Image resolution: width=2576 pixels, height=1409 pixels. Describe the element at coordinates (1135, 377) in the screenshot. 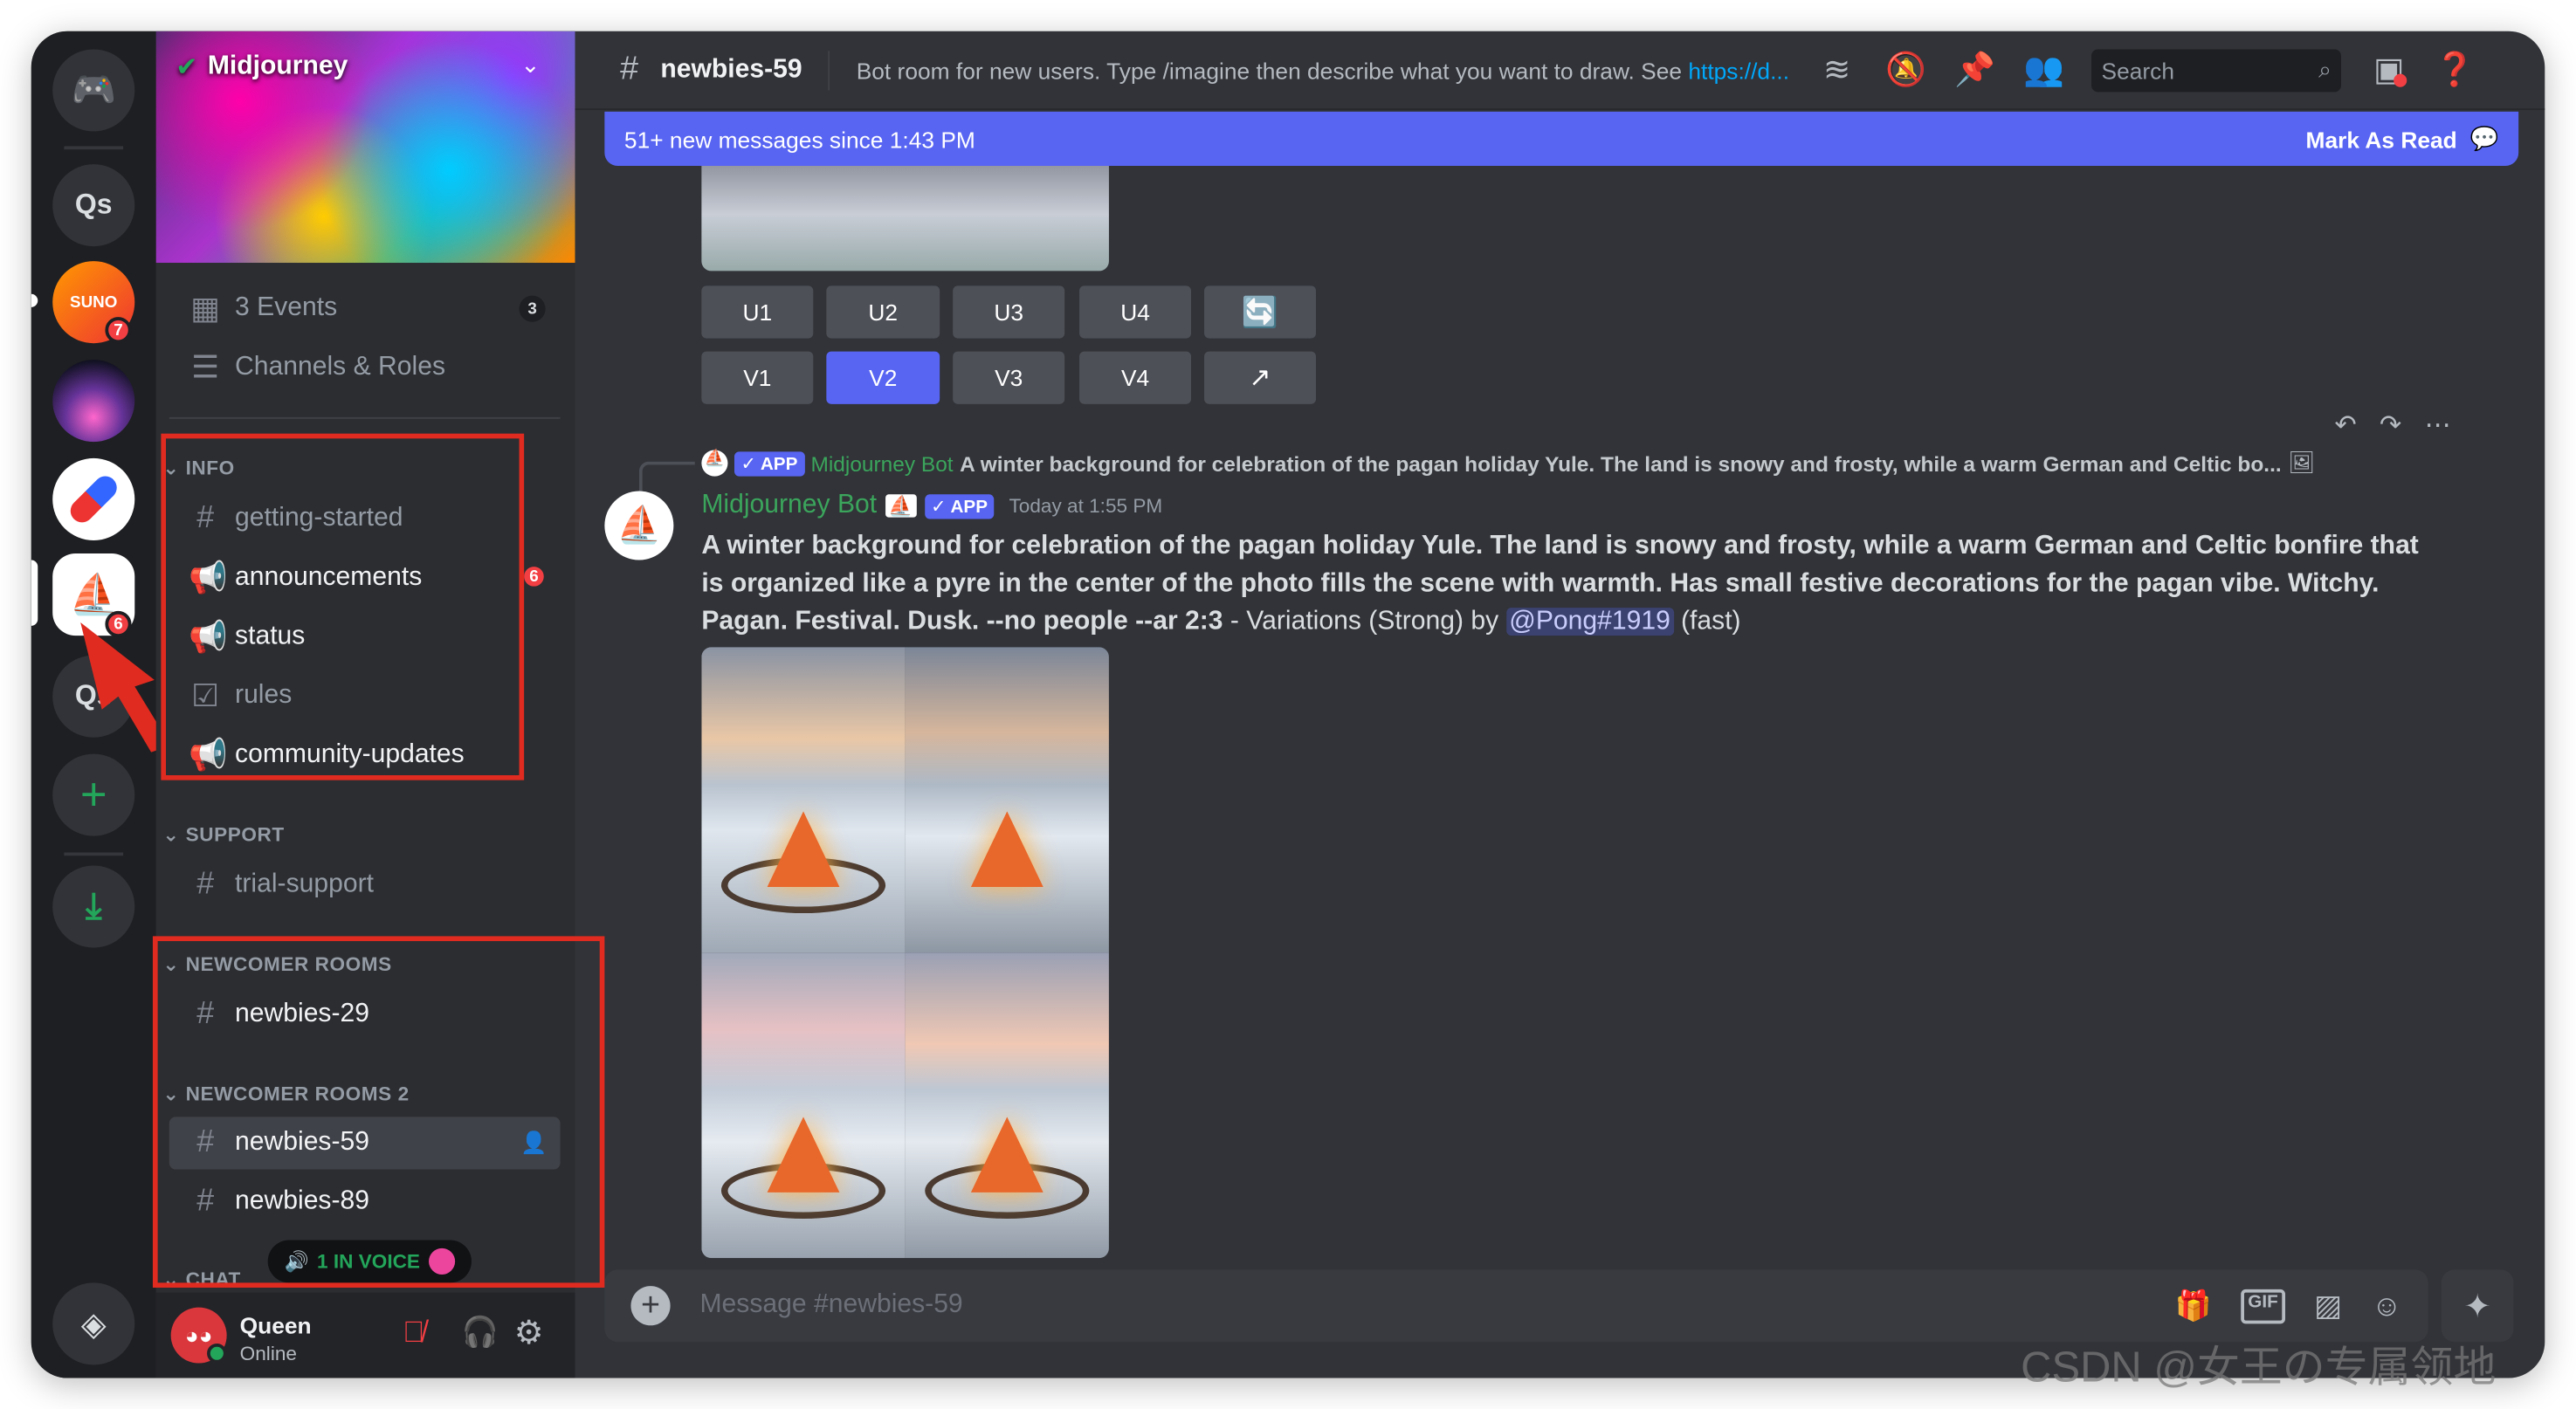

I see `variation-v4-button: V4` at that location.